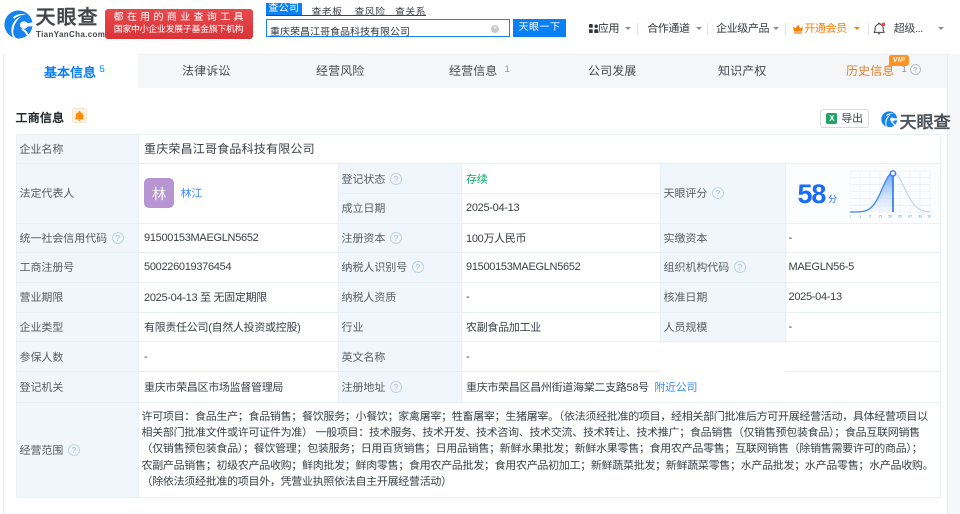 The height and width of the screenshot is (514, 960). I want to click on svg-text: 99, so click(920, 216).